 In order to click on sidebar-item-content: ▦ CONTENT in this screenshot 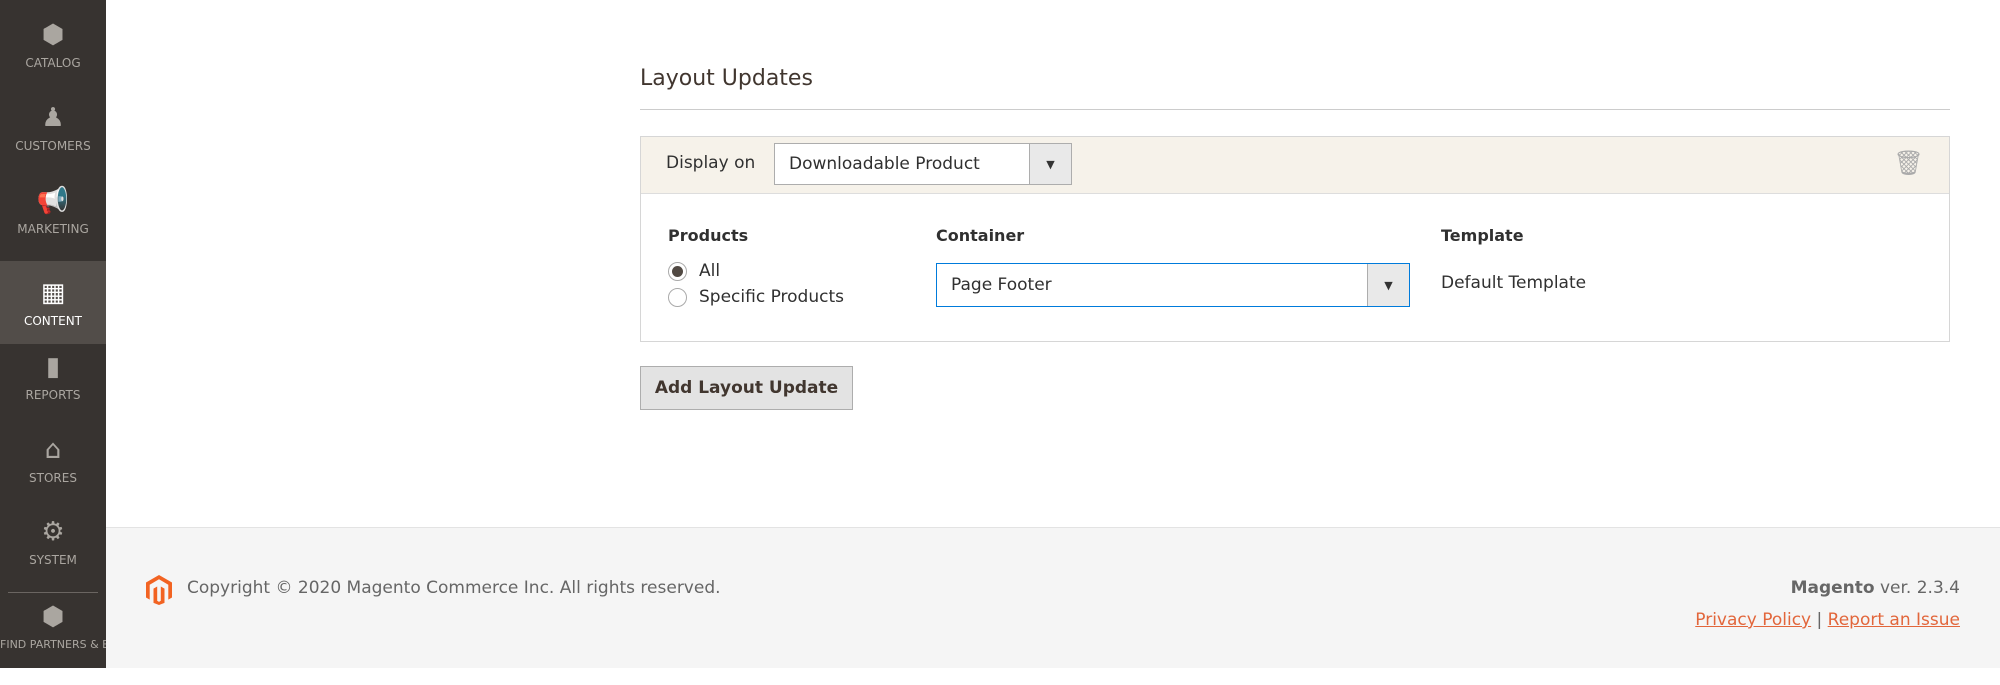, I will do `click(53, 302)`.